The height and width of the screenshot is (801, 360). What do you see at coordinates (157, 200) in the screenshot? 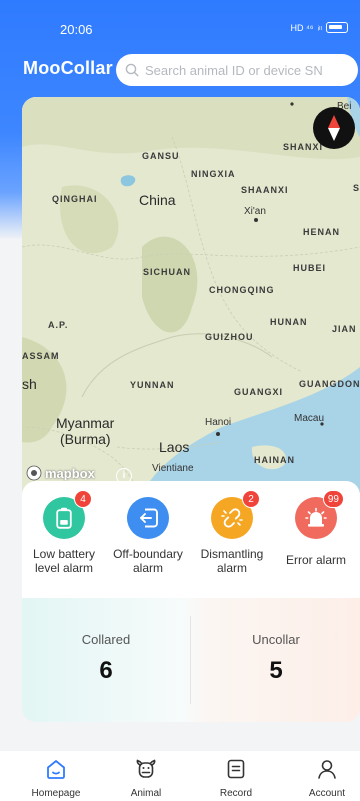
I see `map-label-china: China` at bounding box center [157, 200].